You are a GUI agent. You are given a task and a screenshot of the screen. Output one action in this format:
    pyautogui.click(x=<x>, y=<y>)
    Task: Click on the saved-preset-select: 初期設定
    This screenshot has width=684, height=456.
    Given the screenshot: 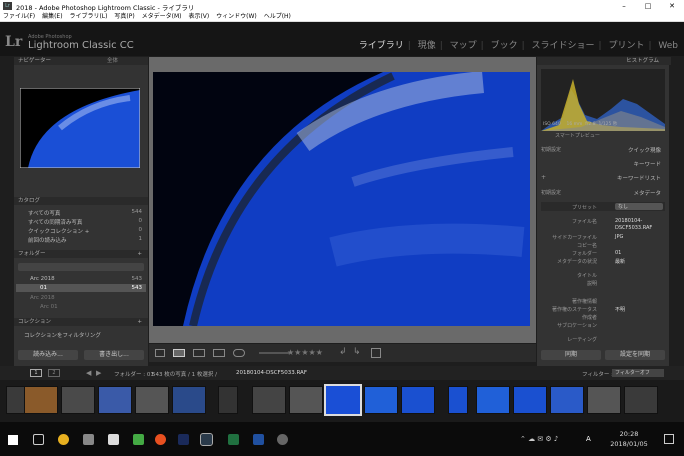 What is the action you would take?
    pyautogui.click(x=551, y=149)
    